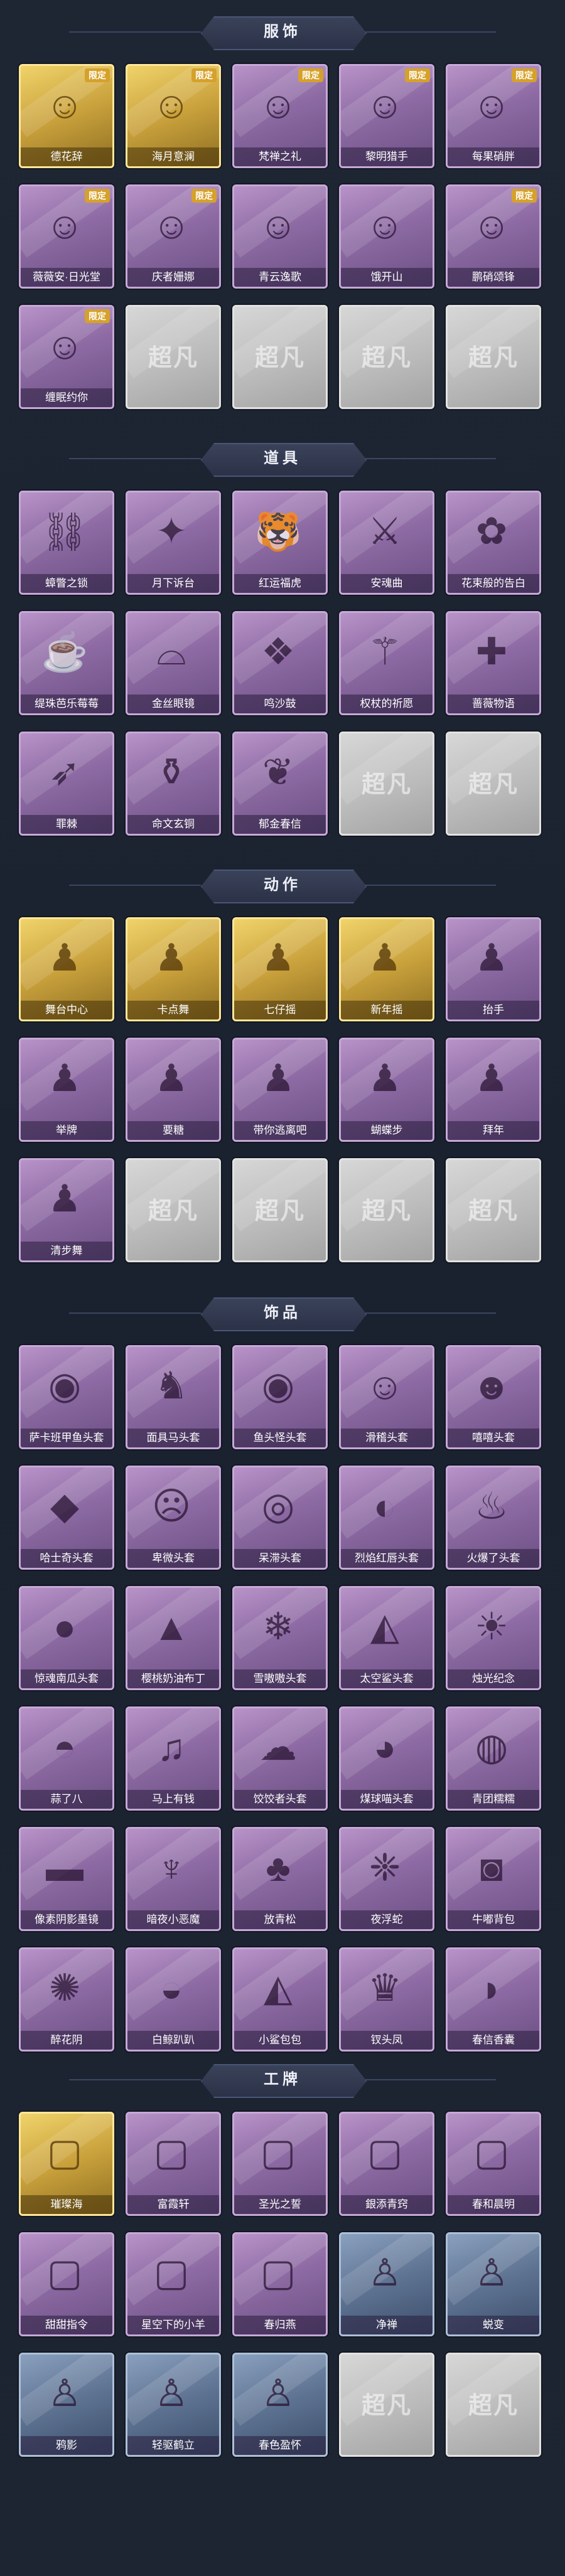 Image resolution: width=565 pixels, height=2576 pixels. What do you see at coordinates (66, 1879) in the screenshot?
I see `item-card: ▬ 像素阴影墨镜` at bounding box center [66, 1879].